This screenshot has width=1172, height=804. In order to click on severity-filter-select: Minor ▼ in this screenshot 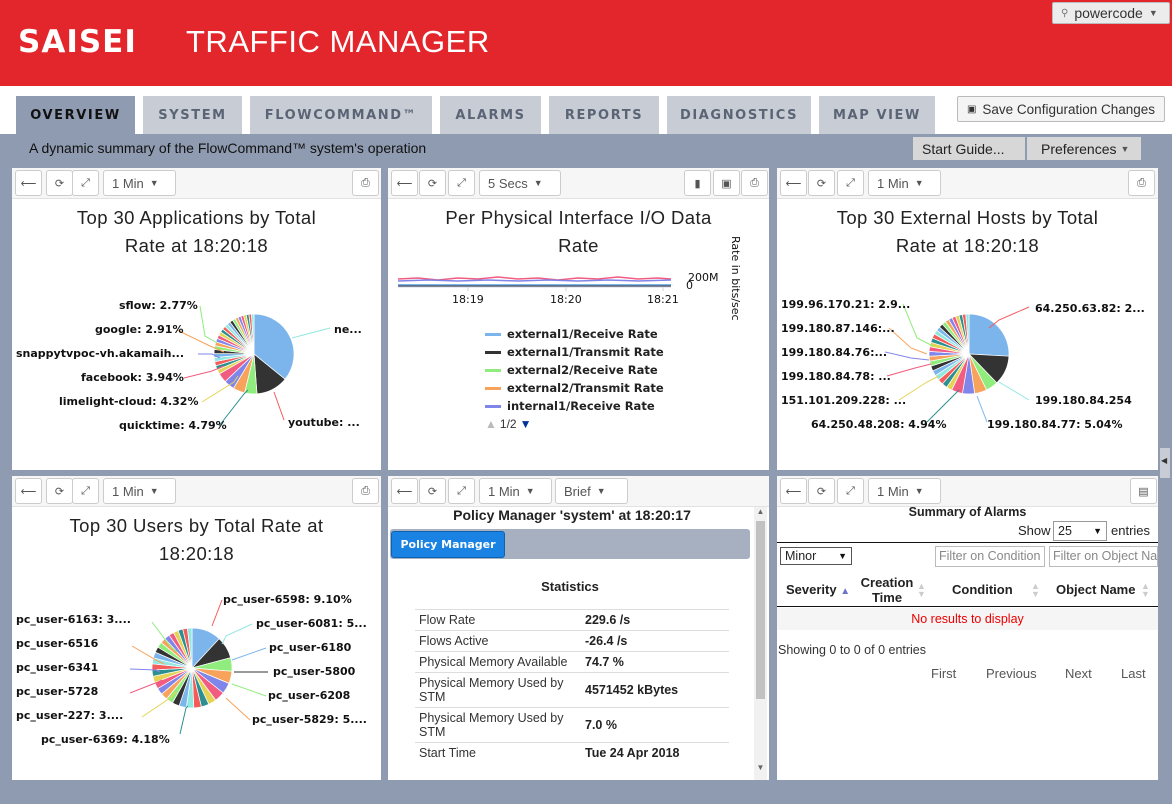, I will do `click(816, 556)`.